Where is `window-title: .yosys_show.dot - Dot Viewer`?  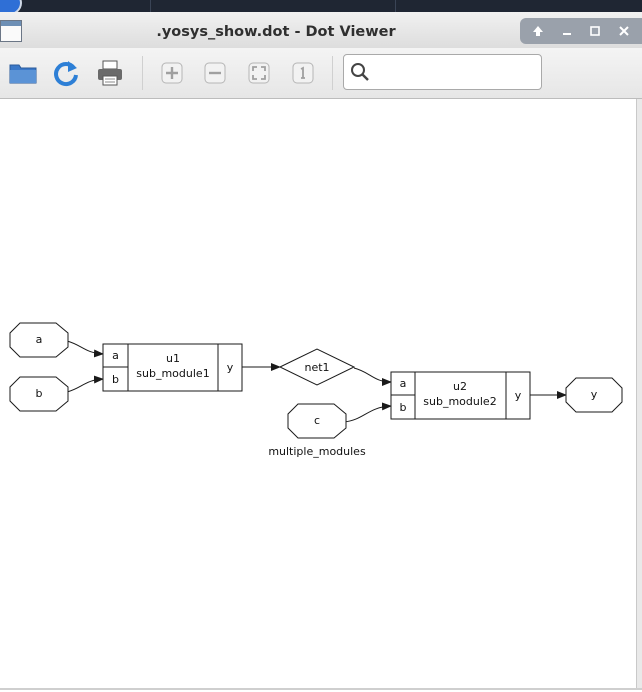
window-title: .yosys_show.dot - Dot Viewer is located at coordinates (276, 32).